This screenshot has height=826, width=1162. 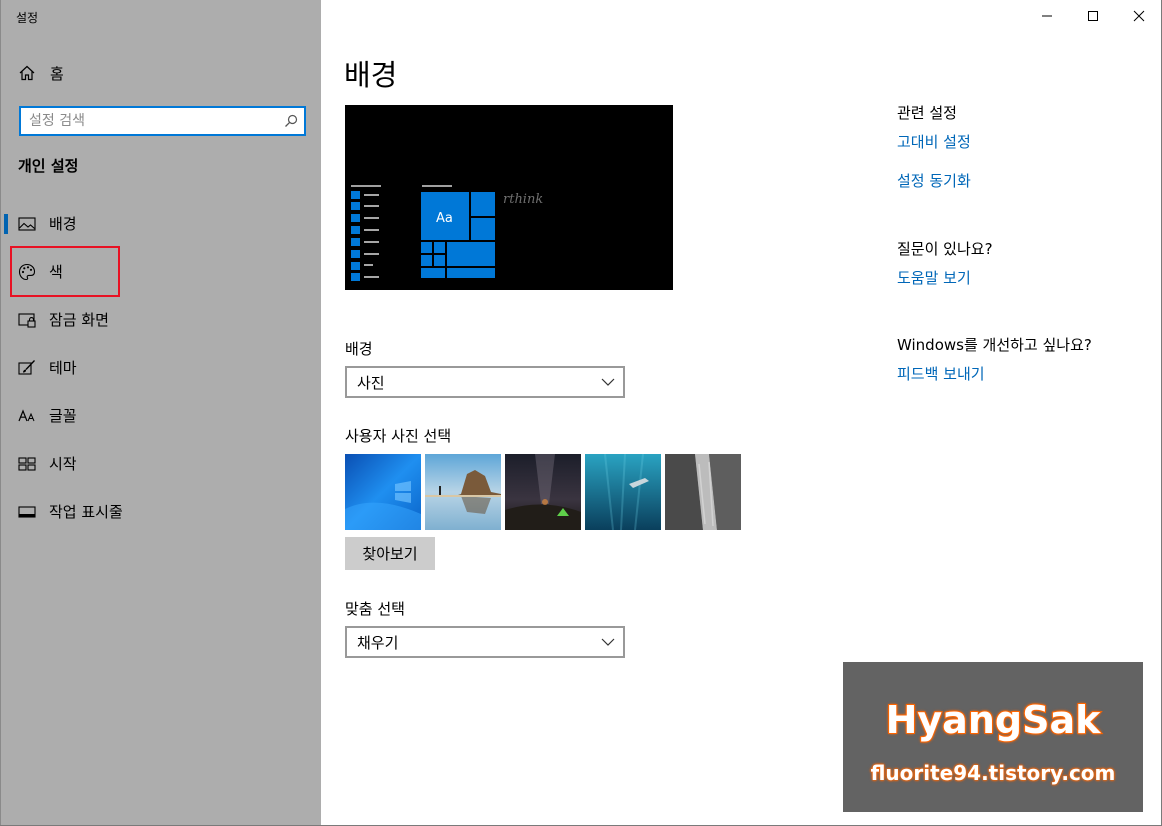 I want to click on minimize-icon, so click(x=1047, y=16).